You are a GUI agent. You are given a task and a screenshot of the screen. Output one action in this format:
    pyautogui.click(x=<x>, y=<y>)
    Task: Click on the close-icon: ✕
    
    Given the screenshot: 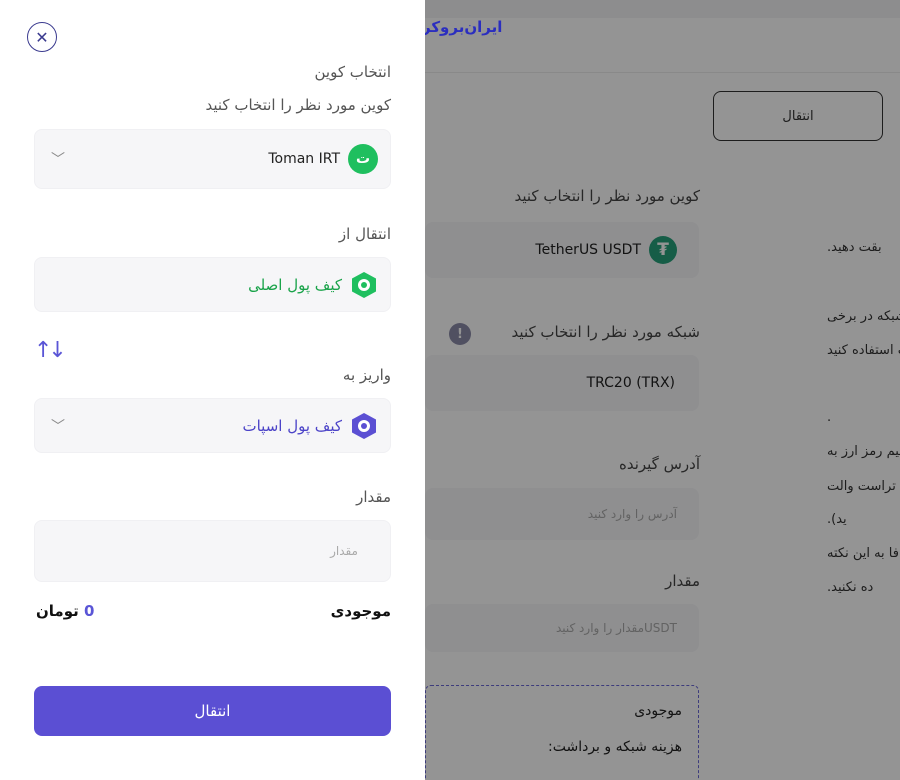 What is the action you would take?
    pyautogui.click(x=42, y=37)
    